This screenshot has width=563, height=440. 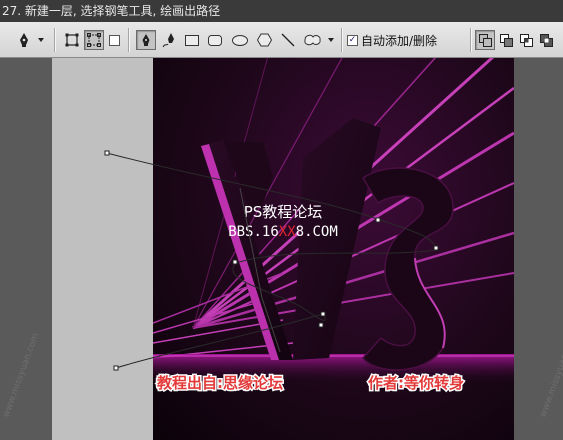 I want to click on fill-pixels-icon, so click(x=114, y=40).